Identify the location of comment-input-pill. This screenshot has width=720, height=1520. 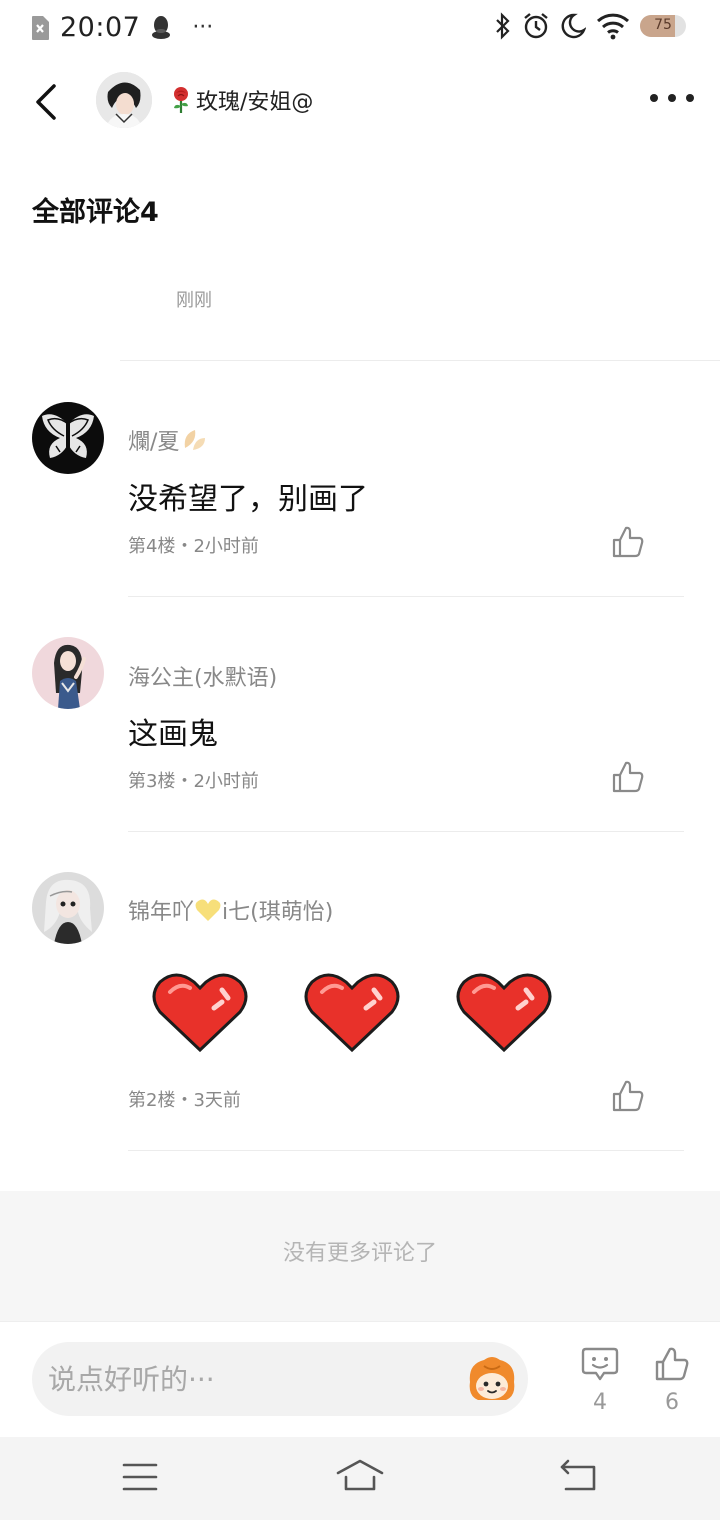
(280, 1379).